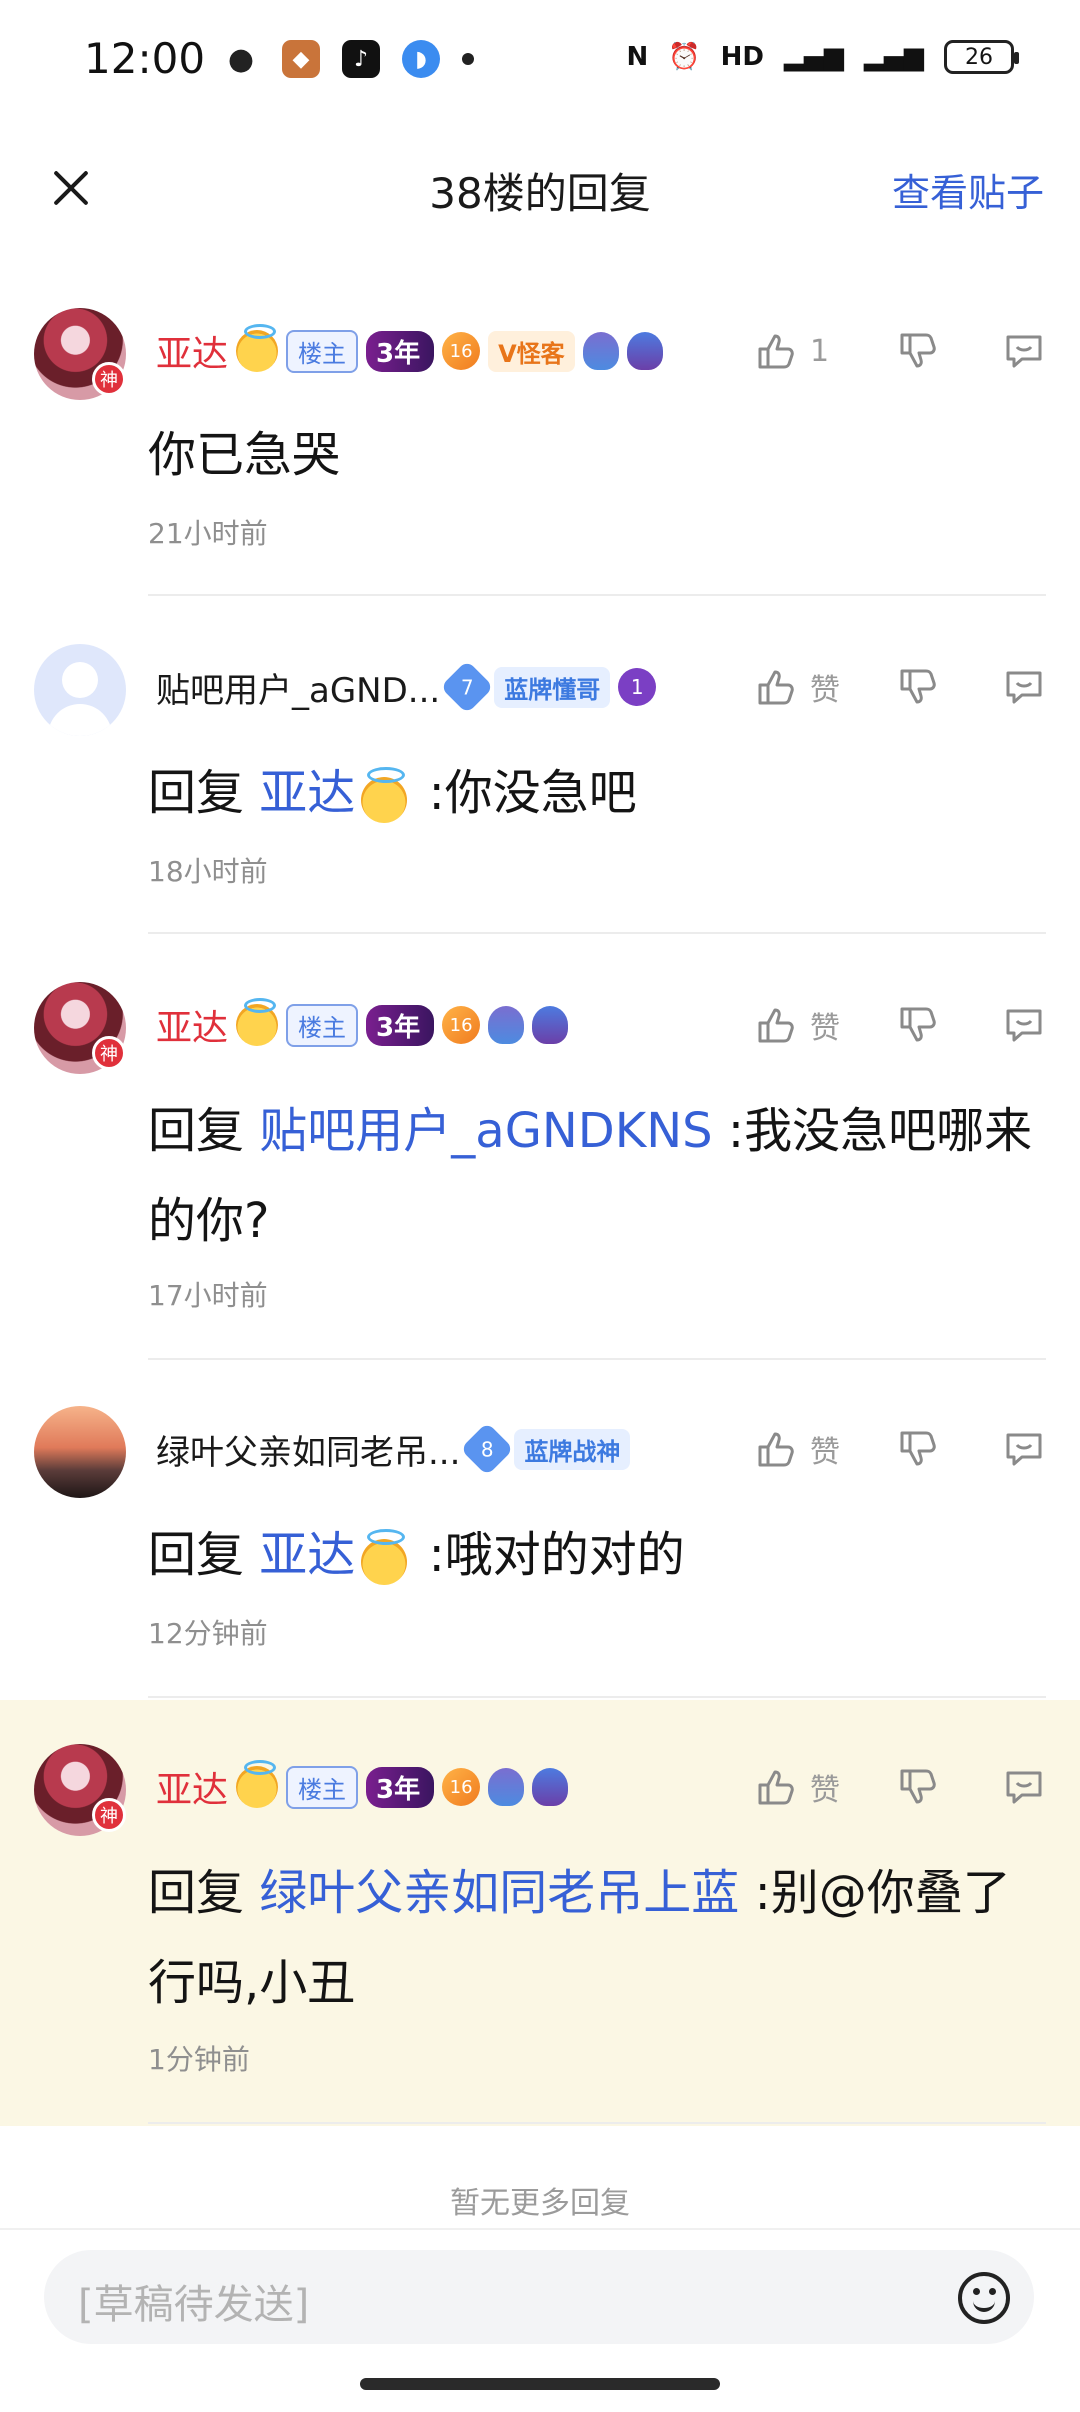 This screenshot has height=2412, width=1080. I want to click on view-post-link: 查看贴子, so click(968, 189).